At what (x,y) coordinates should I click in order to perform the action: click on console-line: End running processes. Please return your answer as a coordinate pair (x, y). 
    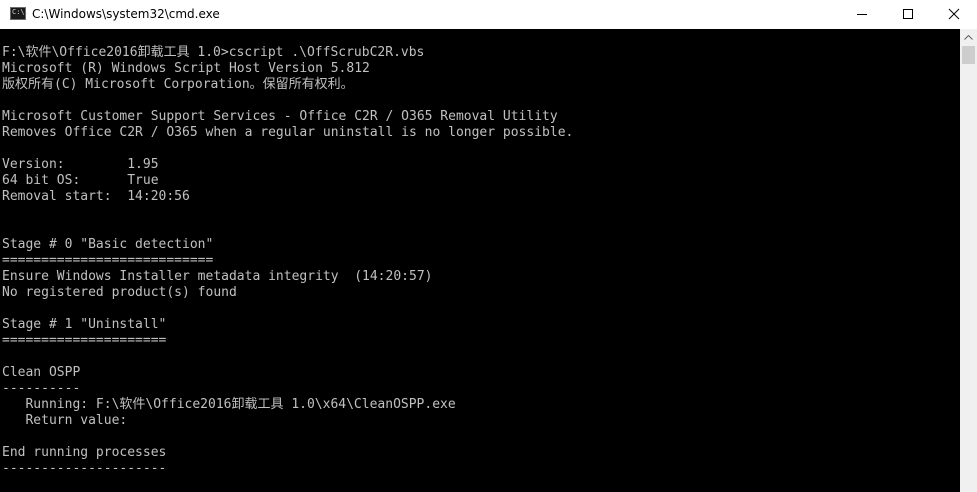
    Looking at the image, I should click on (84, 452).